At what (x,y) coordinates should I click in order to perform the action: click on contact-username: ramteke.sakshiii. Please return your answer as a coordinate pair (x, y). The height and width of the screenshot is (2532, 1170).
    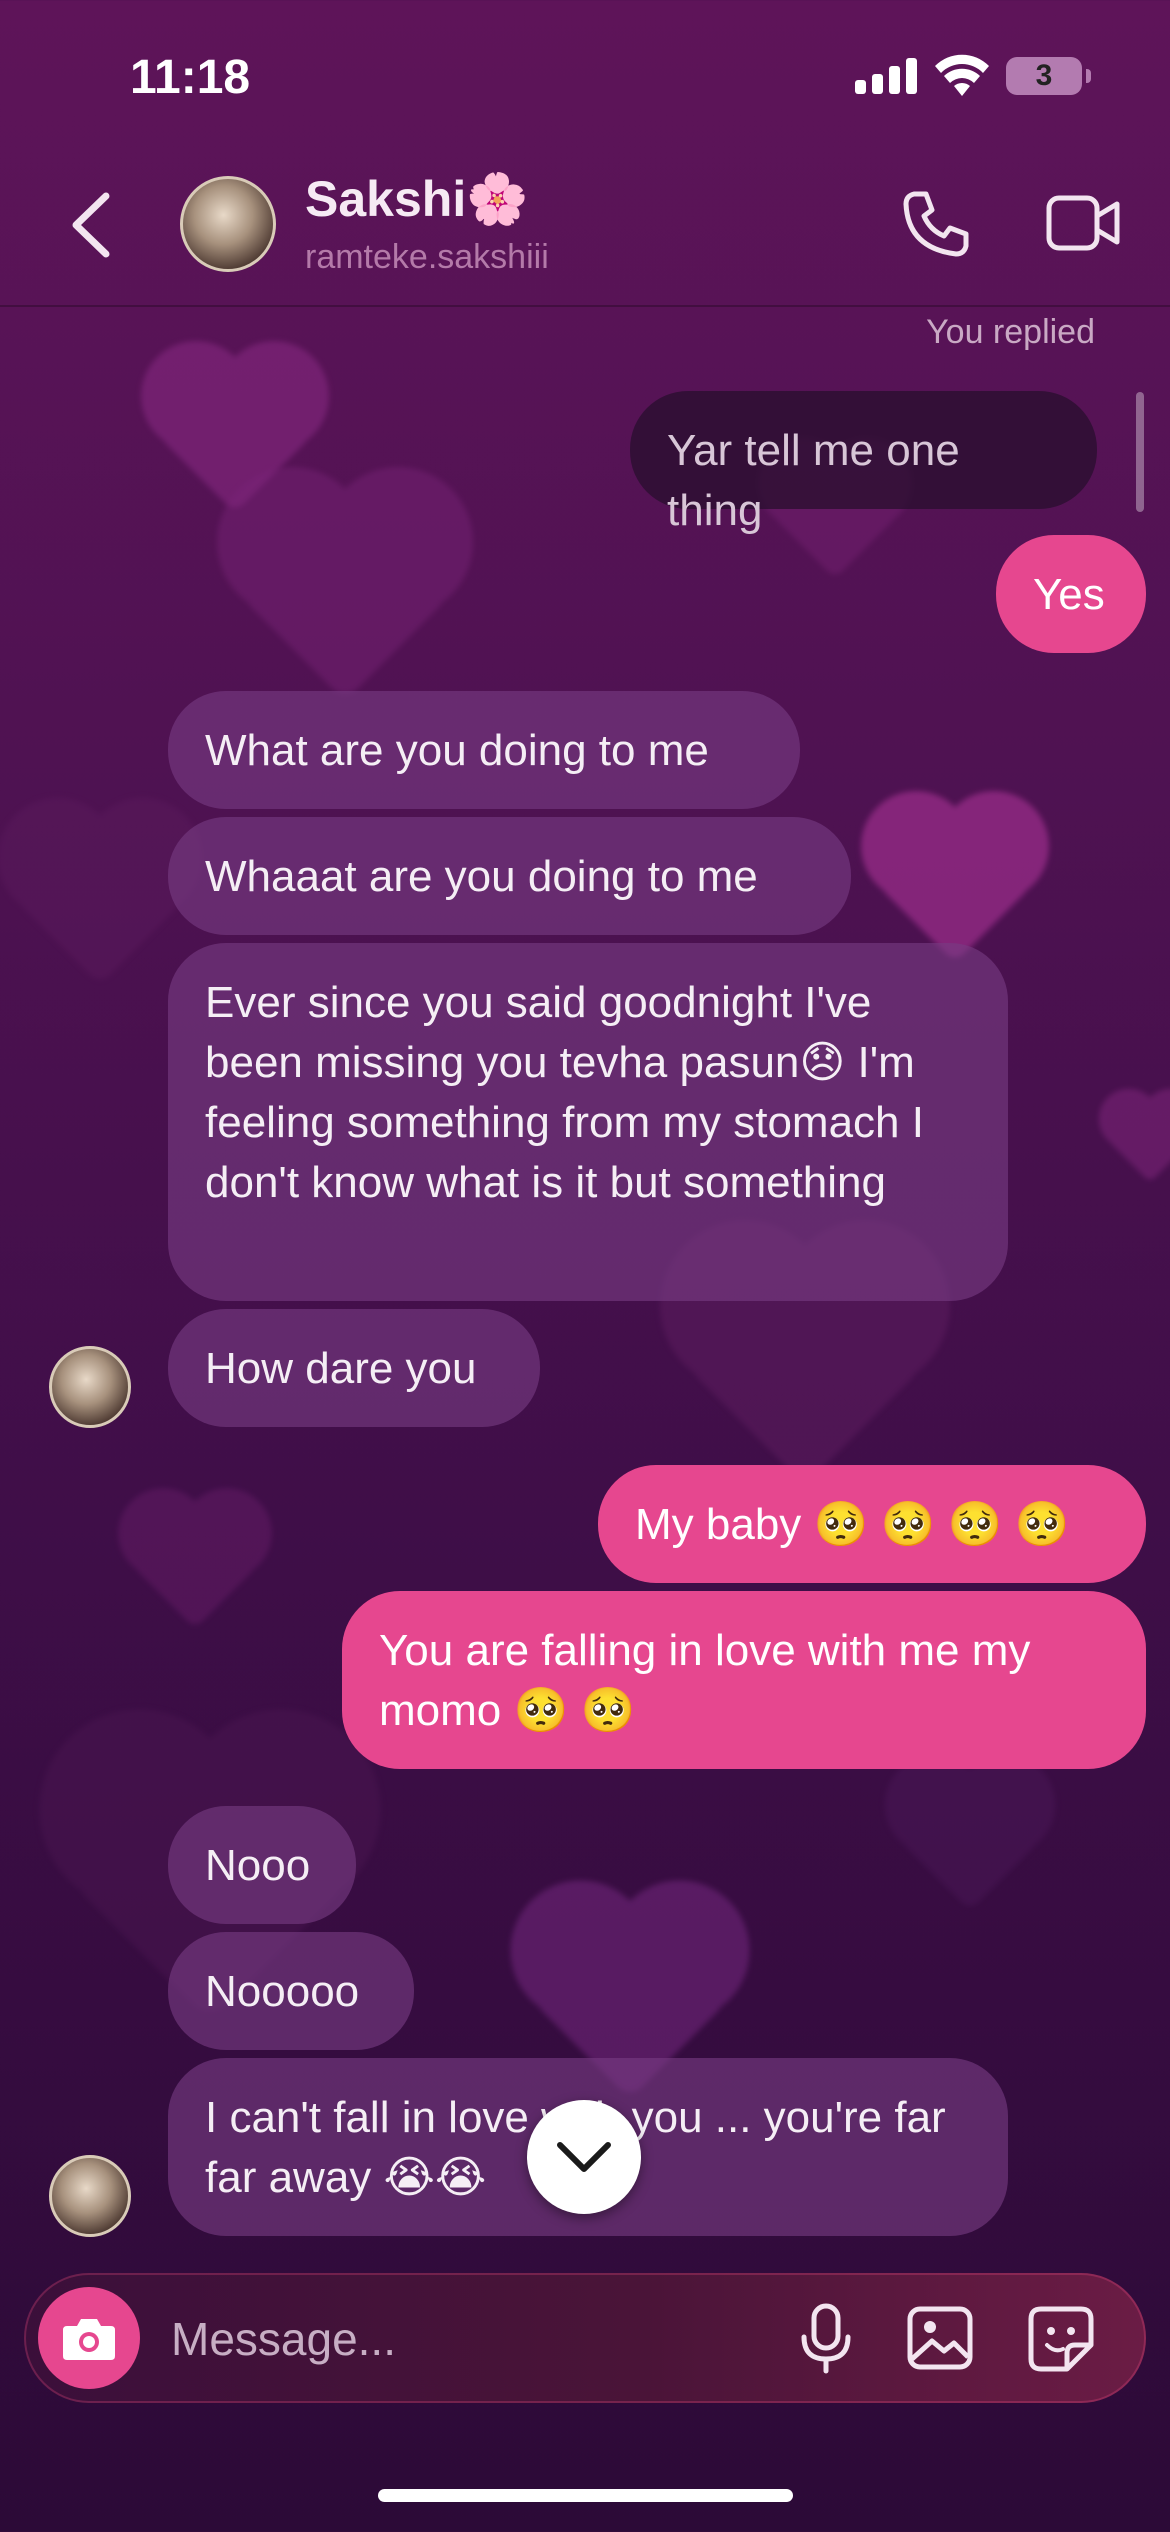
    Looking at the image, I should click on (427, 257).